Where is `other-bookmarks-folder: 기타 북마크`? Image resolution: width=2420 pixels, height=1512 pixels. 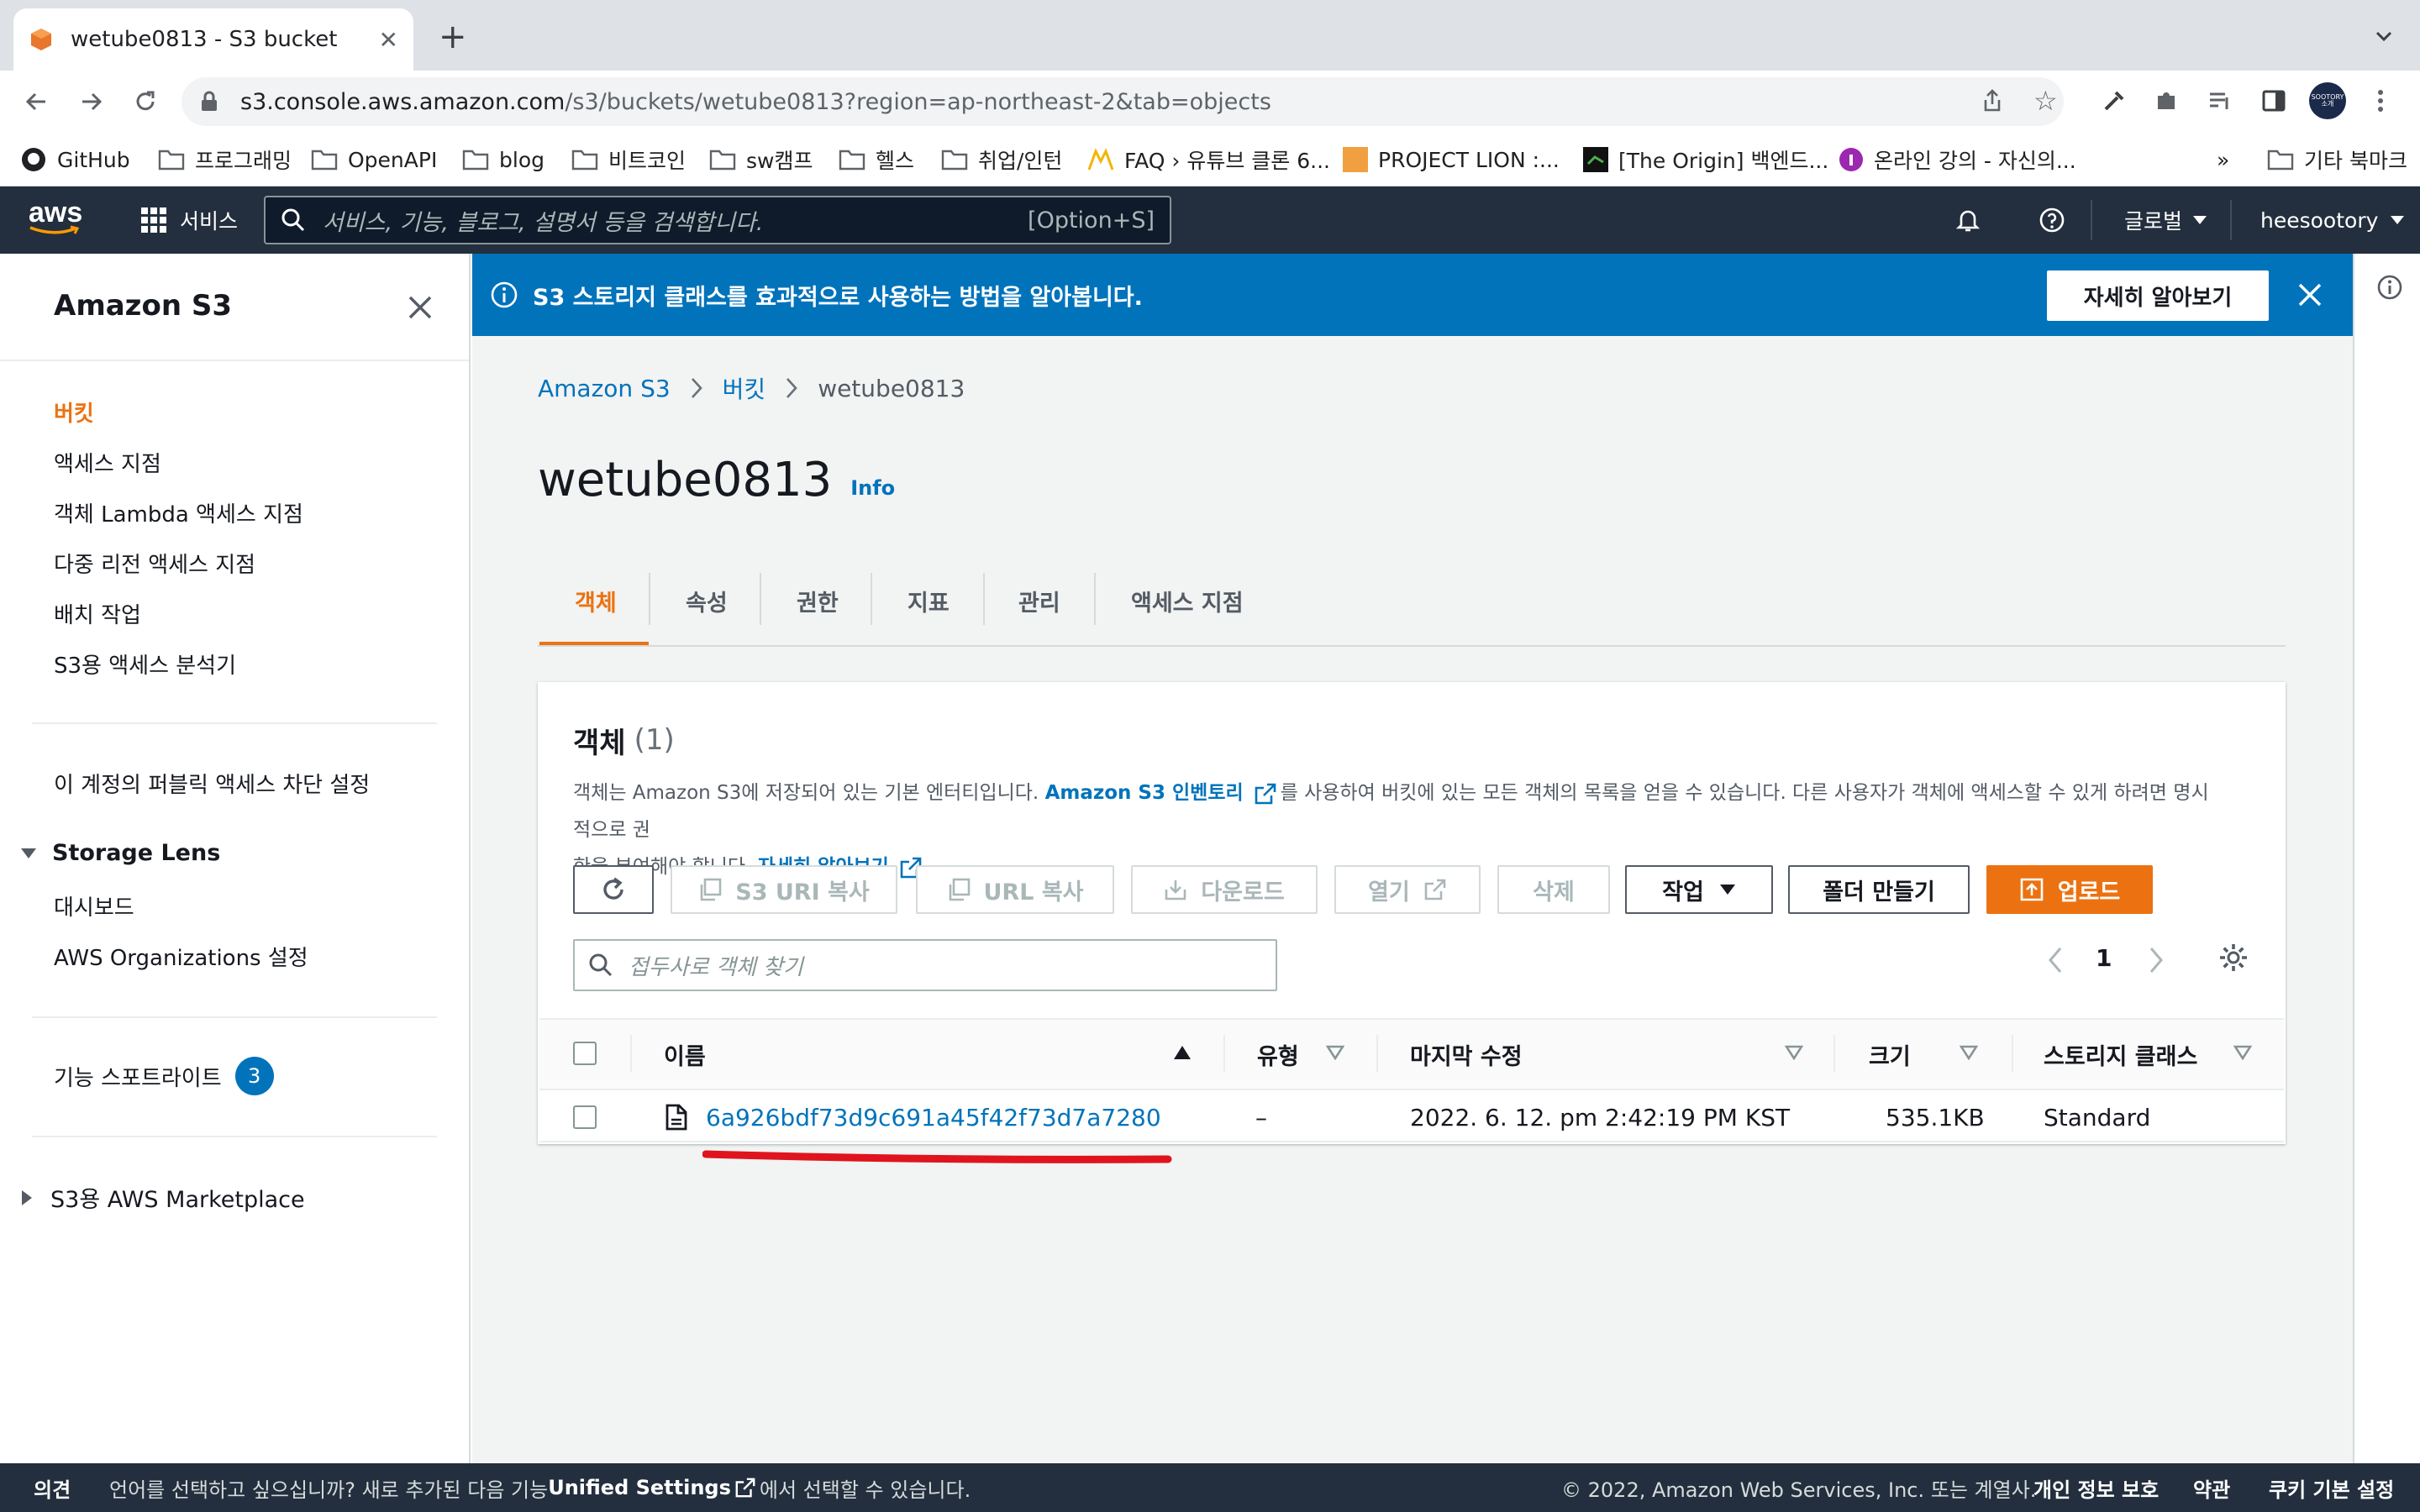 other-bookmarks-folder: 기타 북마크 is located at coordinates (2337, 159).